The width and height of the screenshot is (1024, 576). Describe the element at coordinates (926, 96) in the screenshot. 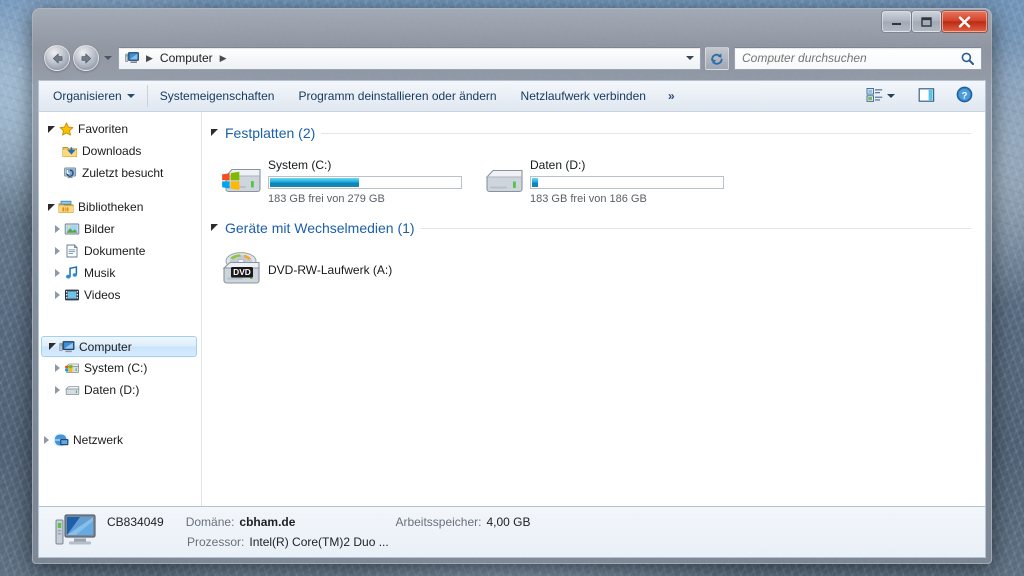

I see `preview-pane-icon` at that location.